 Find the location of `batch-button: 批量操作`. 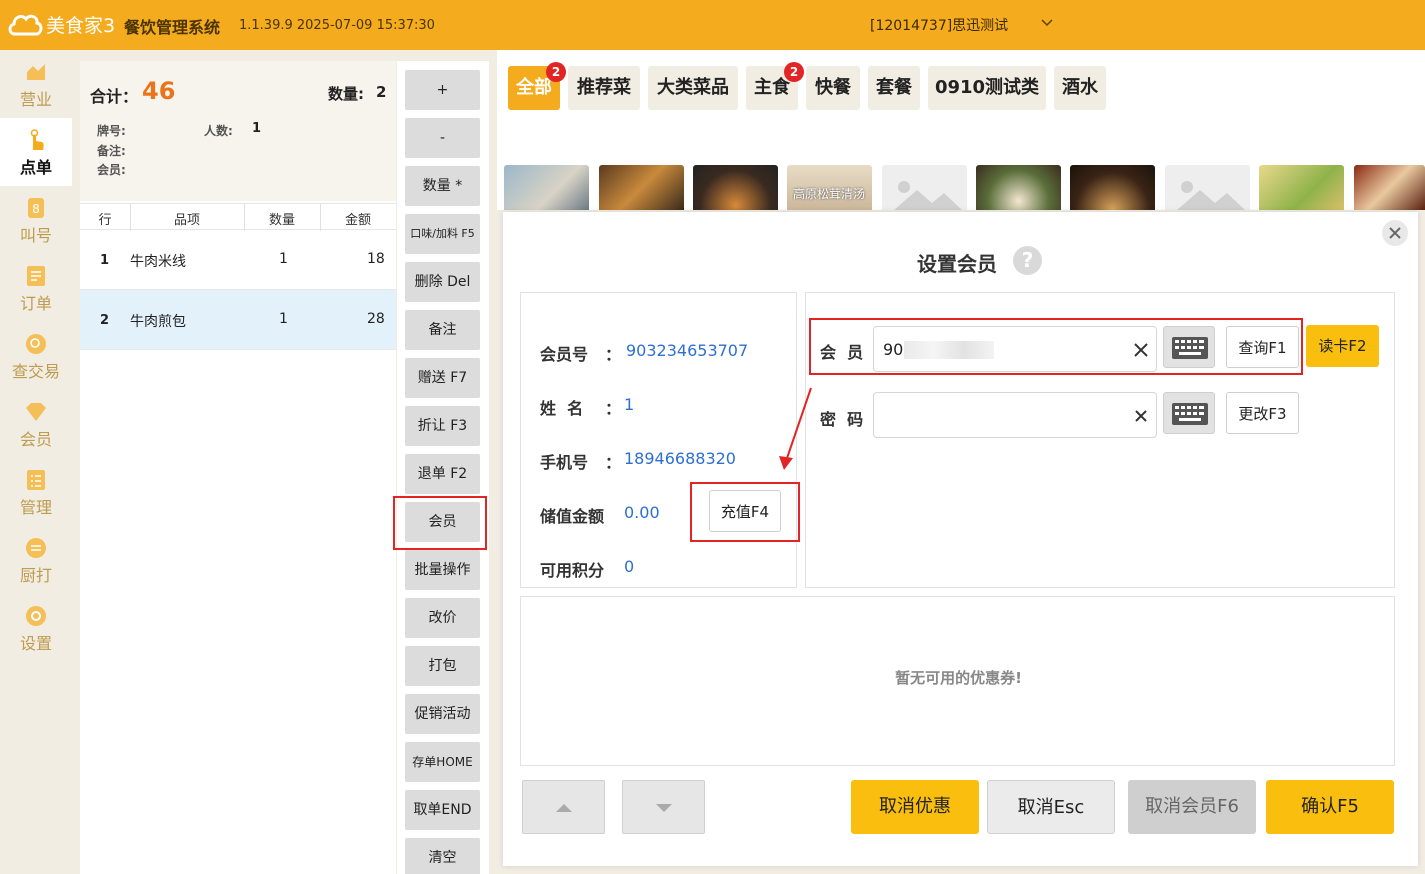

batch-button: 批量操作 is located at coordinates (442, 570).